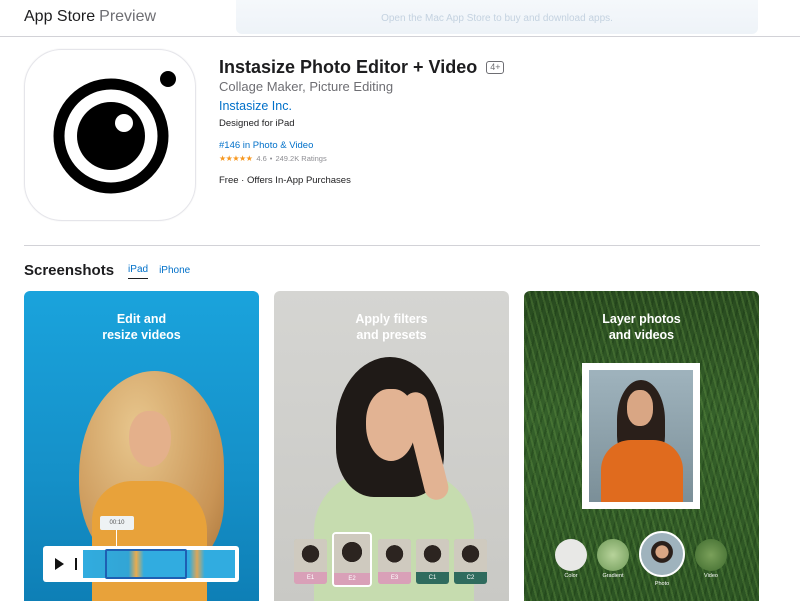  Describe the element at coordinates (352, 579) in the screenshot. I see `filter-label: E2` at that location.